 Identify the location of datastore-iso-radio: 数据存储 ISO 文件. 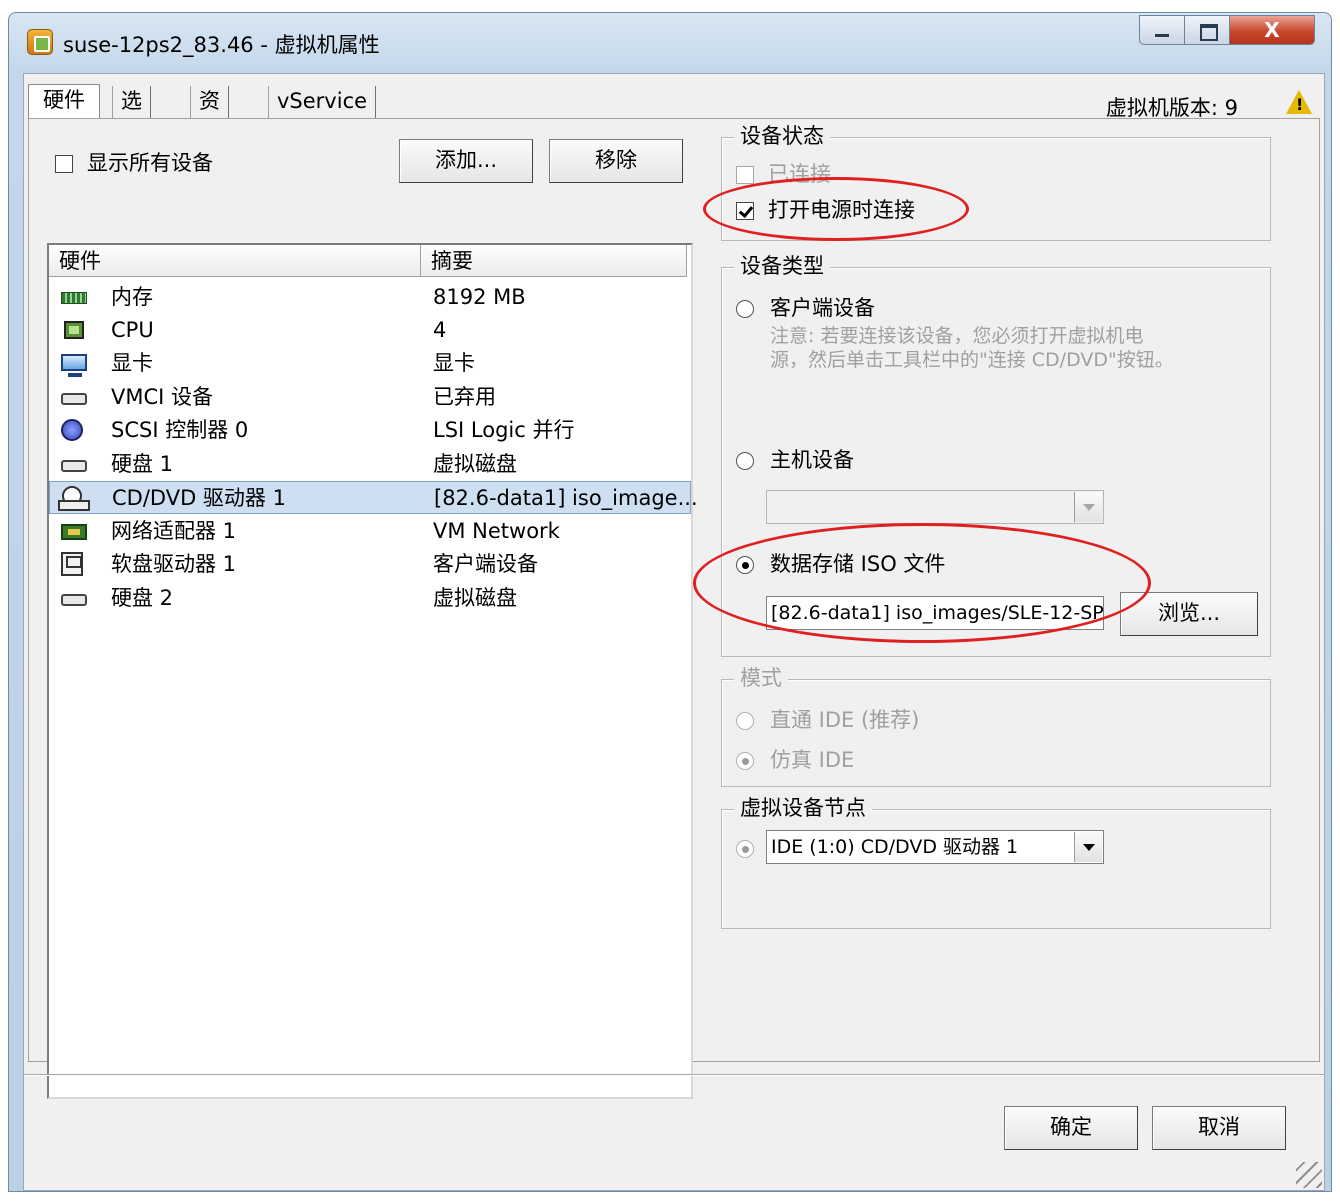
(840, 564).